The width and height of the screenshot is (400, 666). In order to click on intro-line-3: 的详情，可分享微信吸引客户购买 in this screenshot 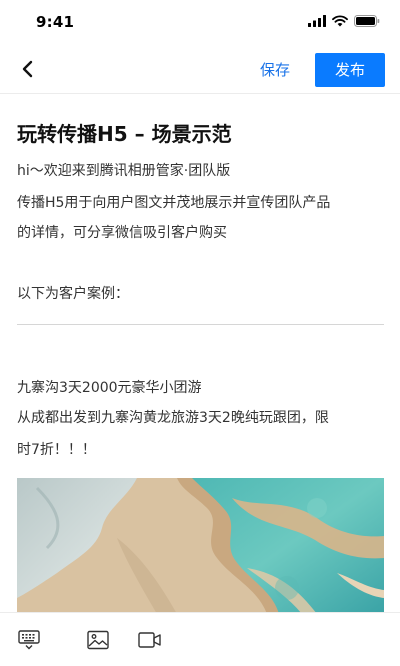, I will do `click(122, 233)`.